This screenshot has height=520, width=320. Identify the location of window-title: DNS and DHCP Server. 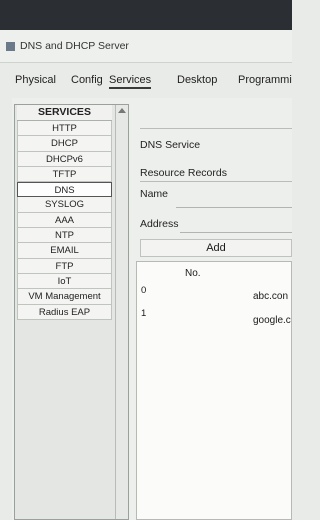
(74, 46).